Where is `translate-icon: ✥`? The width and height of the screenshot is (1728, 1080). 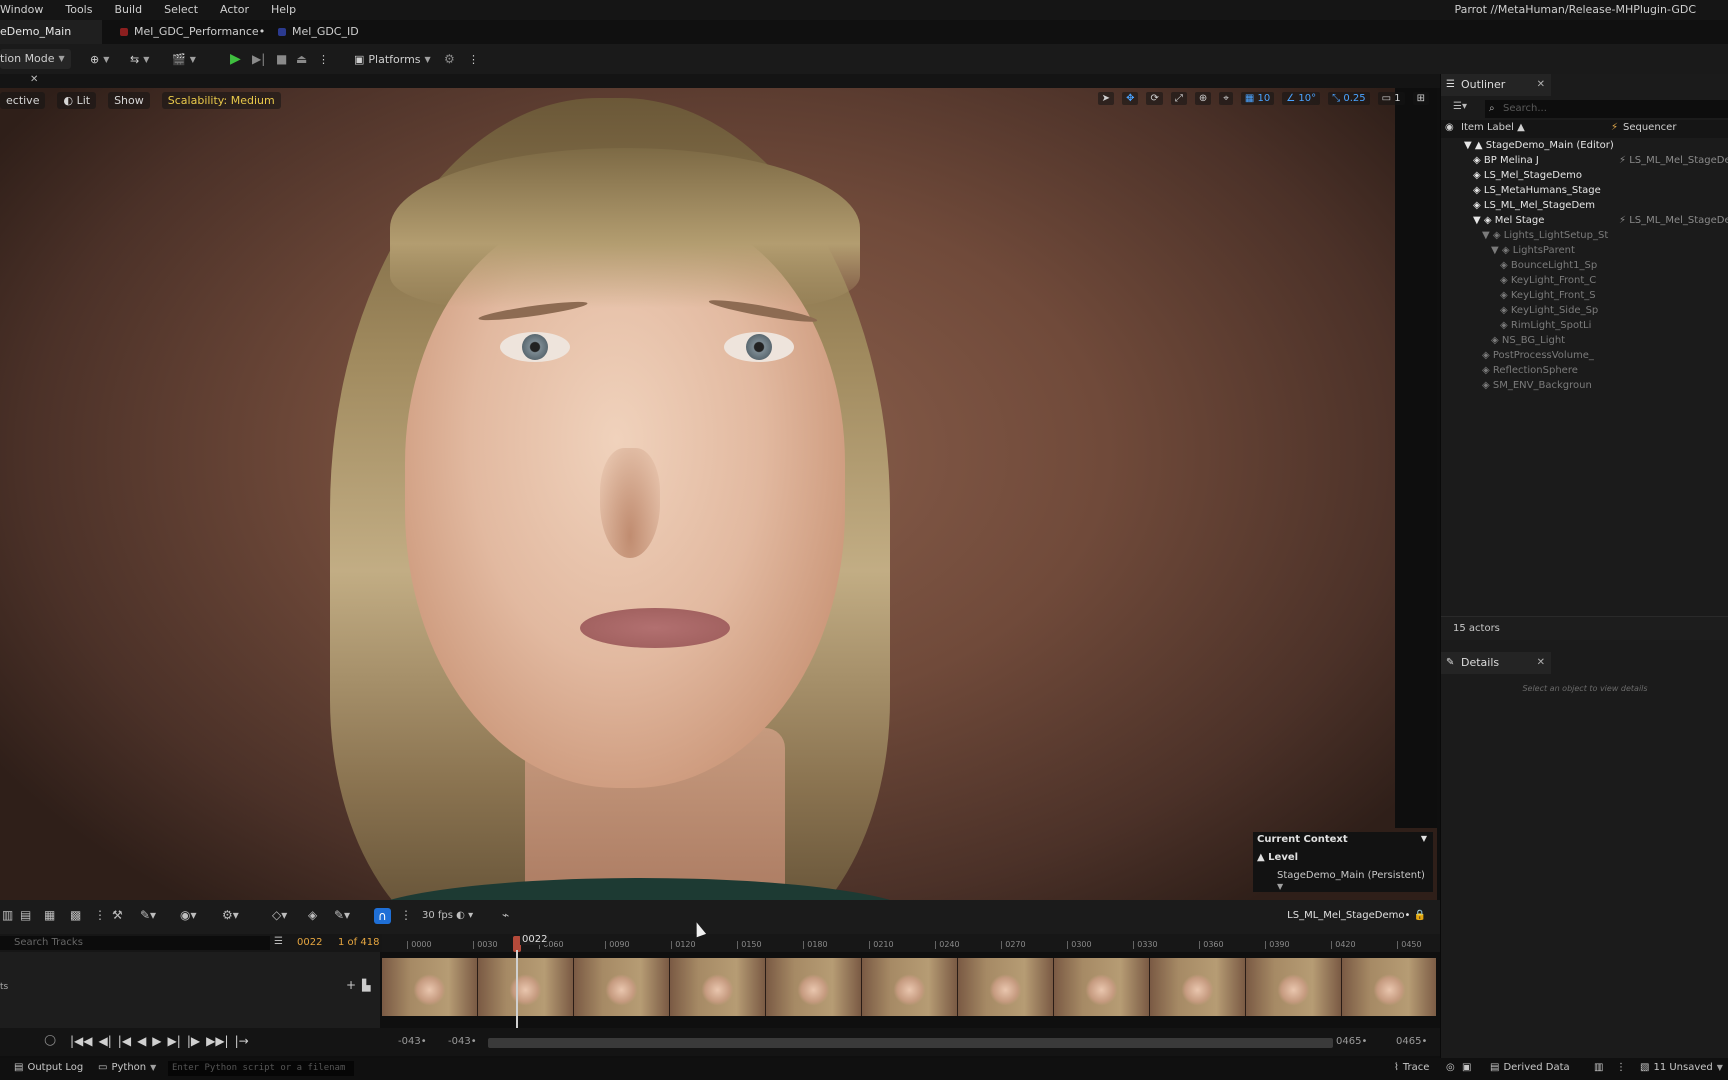
translate-icon: ✥ is located at coordinates (1130, 98).